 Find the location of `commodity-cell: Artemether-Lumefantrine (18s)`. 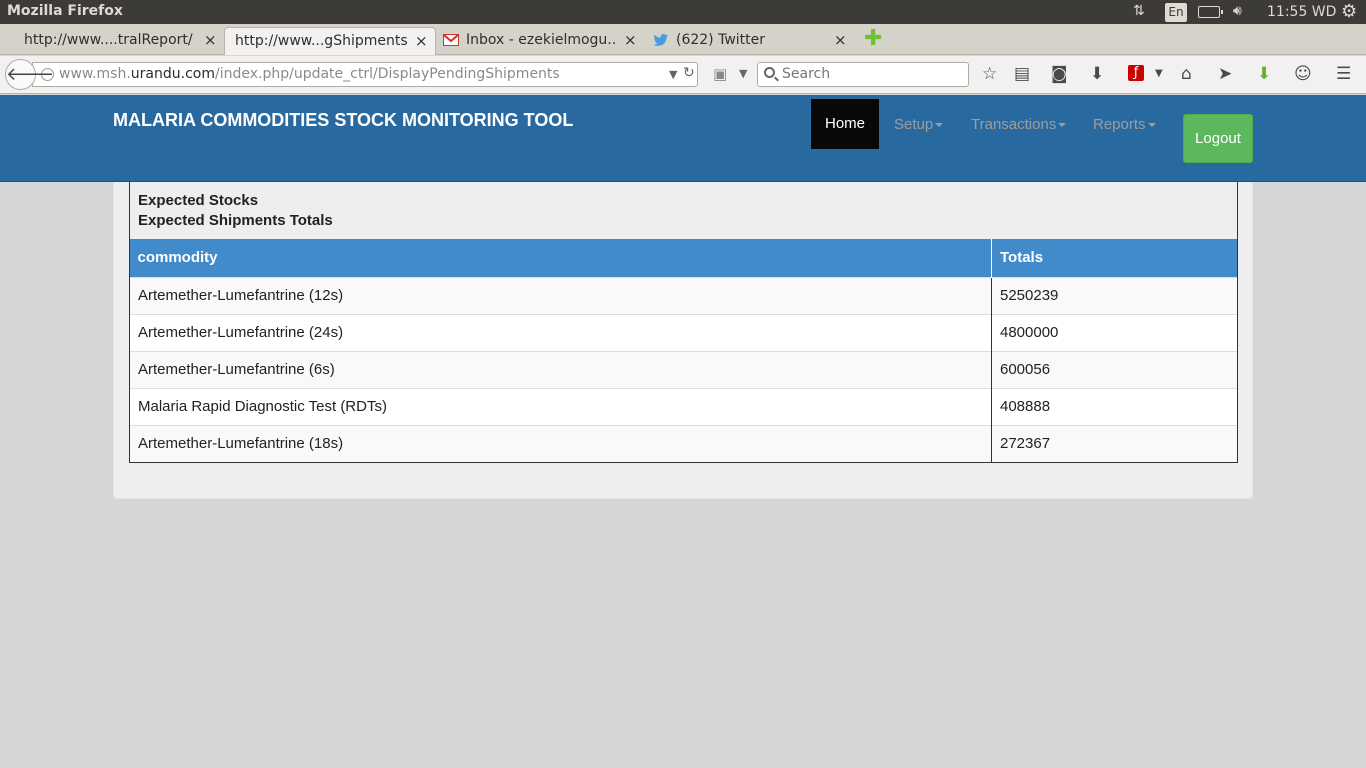

commodity-cell: Artemether-Lumefantrine (18s) is located at coordinates (560, 443).